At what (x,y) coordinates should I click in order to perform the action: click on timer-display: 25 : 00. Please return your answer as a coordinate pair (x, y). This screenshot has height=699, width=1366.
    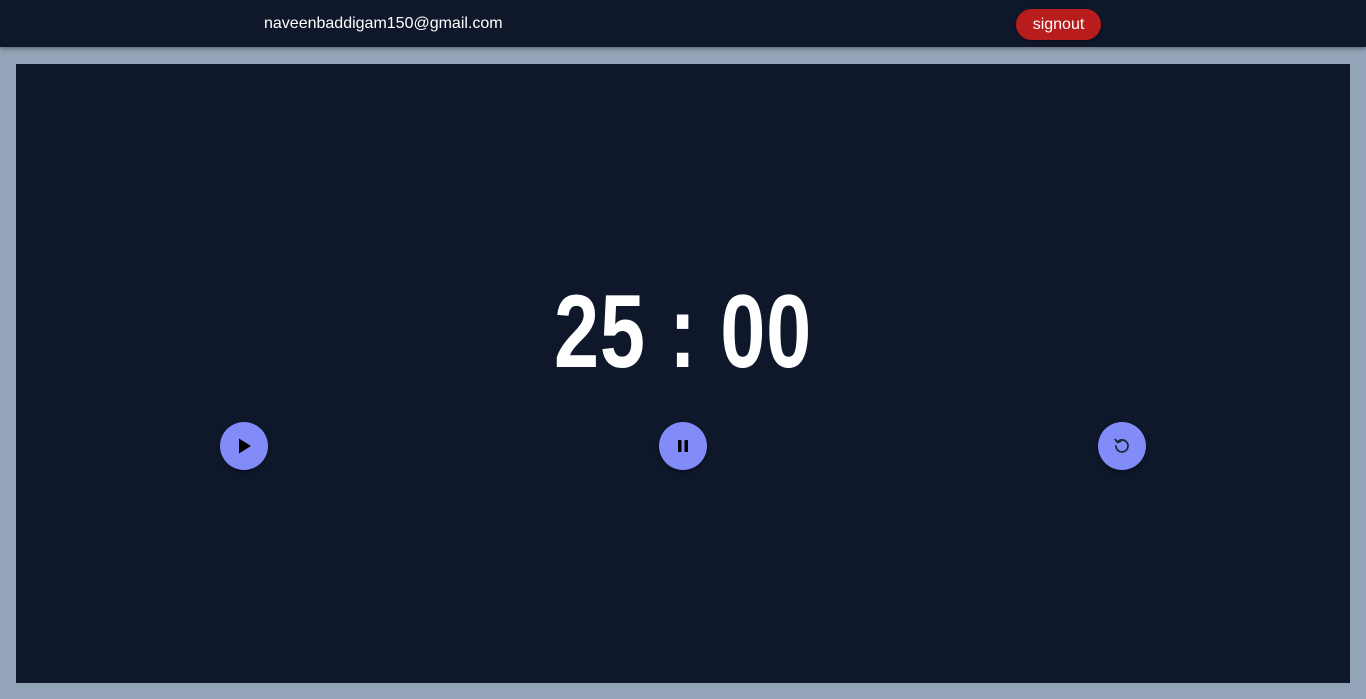
    Looking at the image, I should click on (683, 332).